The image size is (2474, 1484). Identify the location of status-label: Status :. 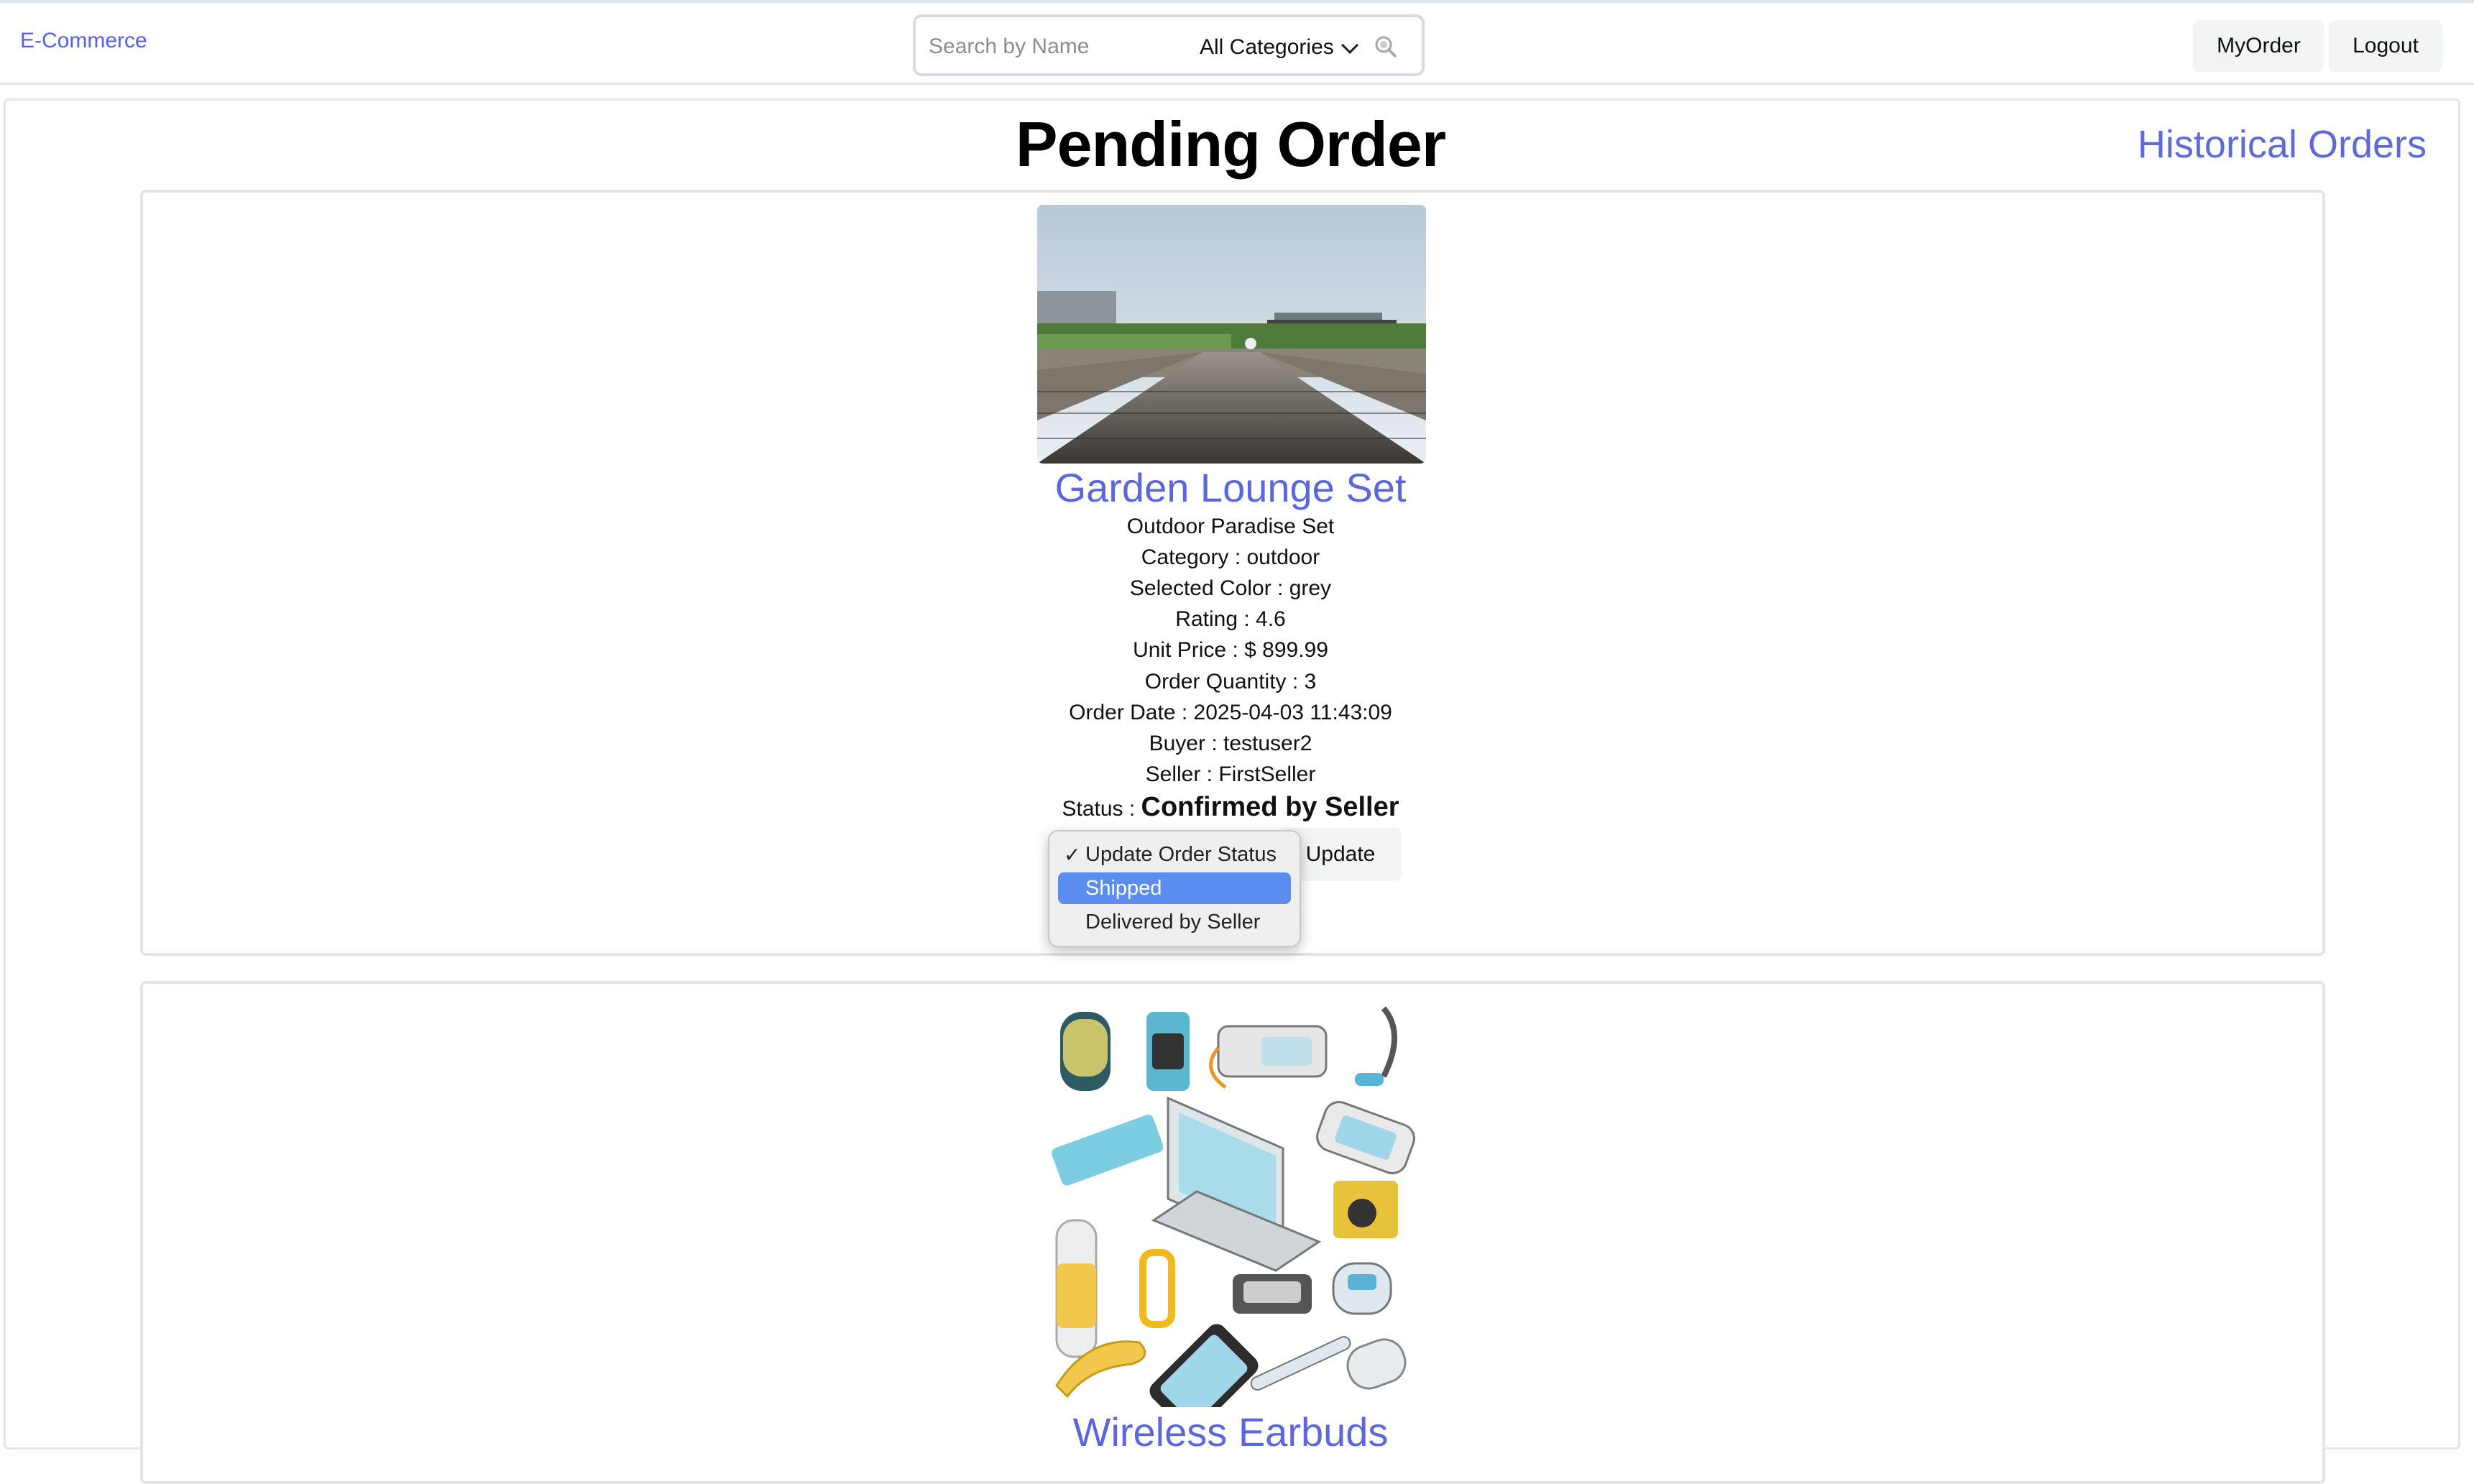
(1101, 809).